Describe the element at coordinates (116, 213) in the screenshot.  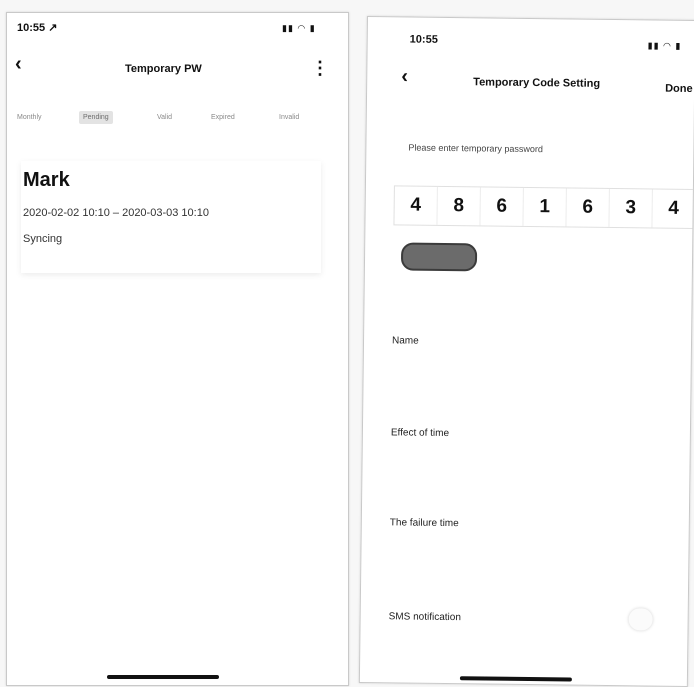
I see `record-validity-range: 2020-02-02 10:10 – 2020-03-03 10:10` at that location.